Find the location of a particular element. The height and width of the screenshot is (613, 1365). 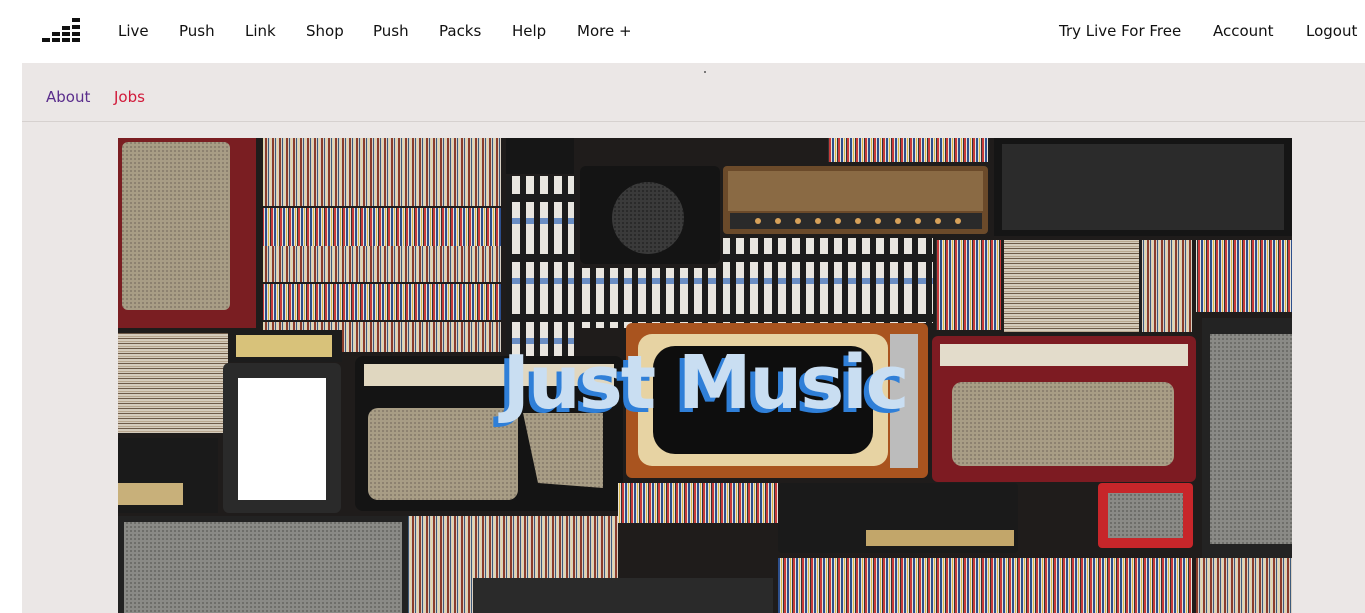

nav-link-shop: Shop is located at coordinates (325, 31).